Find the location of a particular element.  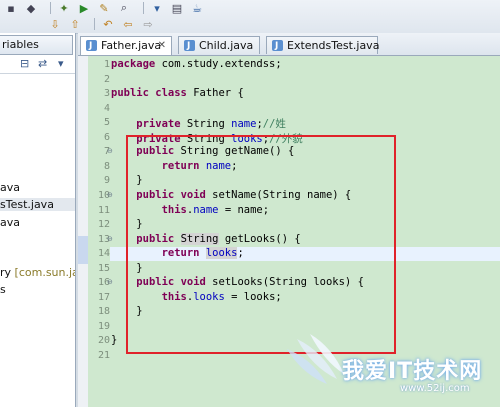

view-menu-icon: ▾ is located at coordinates (61, 63).